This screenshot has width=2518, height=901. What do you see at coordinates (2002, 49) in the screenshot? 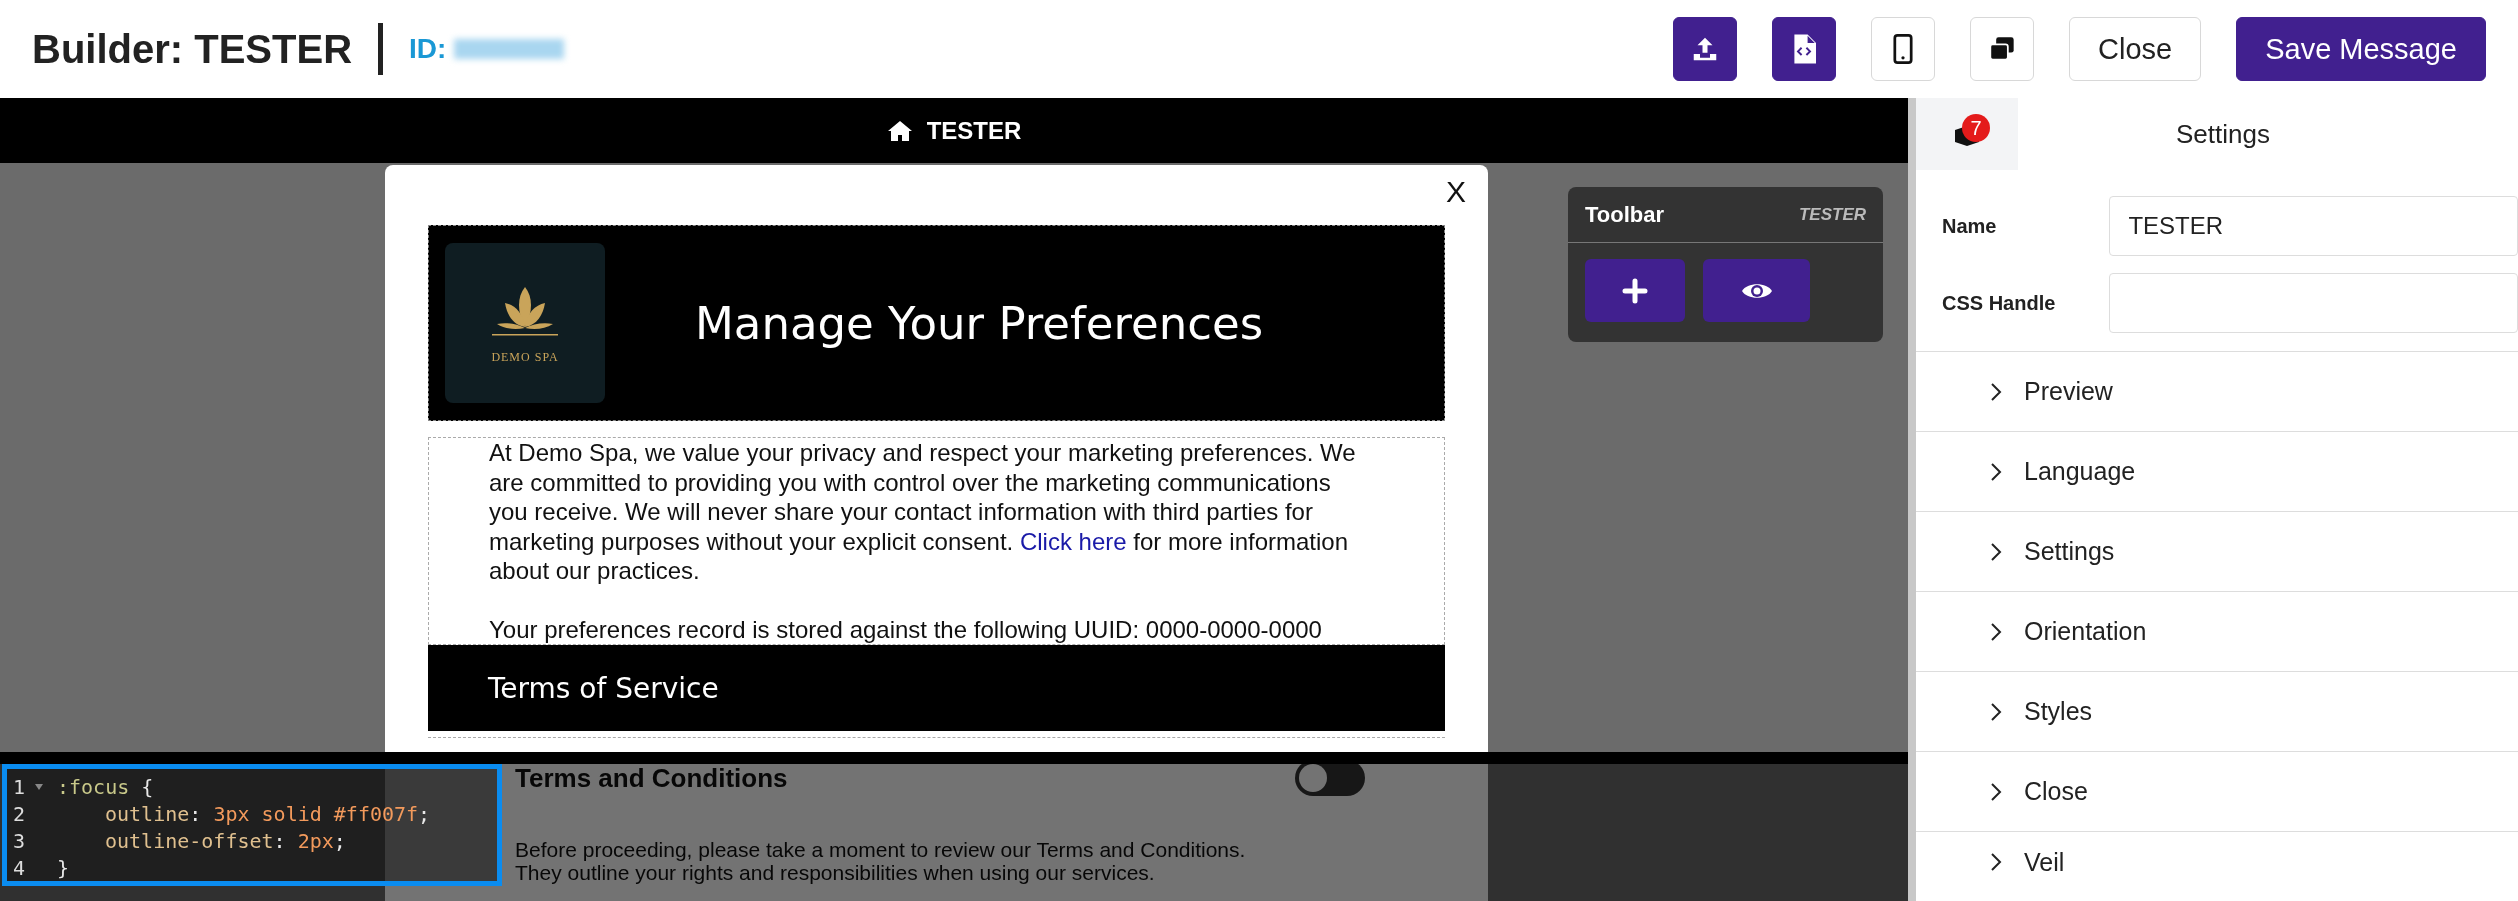
I see `windows-button` at bounding box center [2002, 49].